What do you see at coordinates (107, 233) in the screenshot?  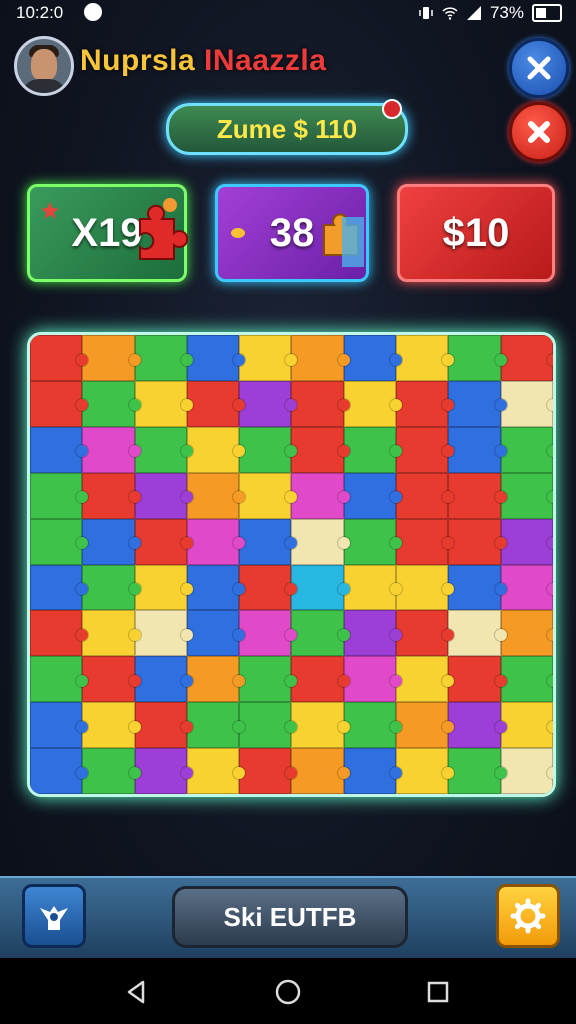 I see `stat-card-multiplier: X19` at bounding box center [107, 233].